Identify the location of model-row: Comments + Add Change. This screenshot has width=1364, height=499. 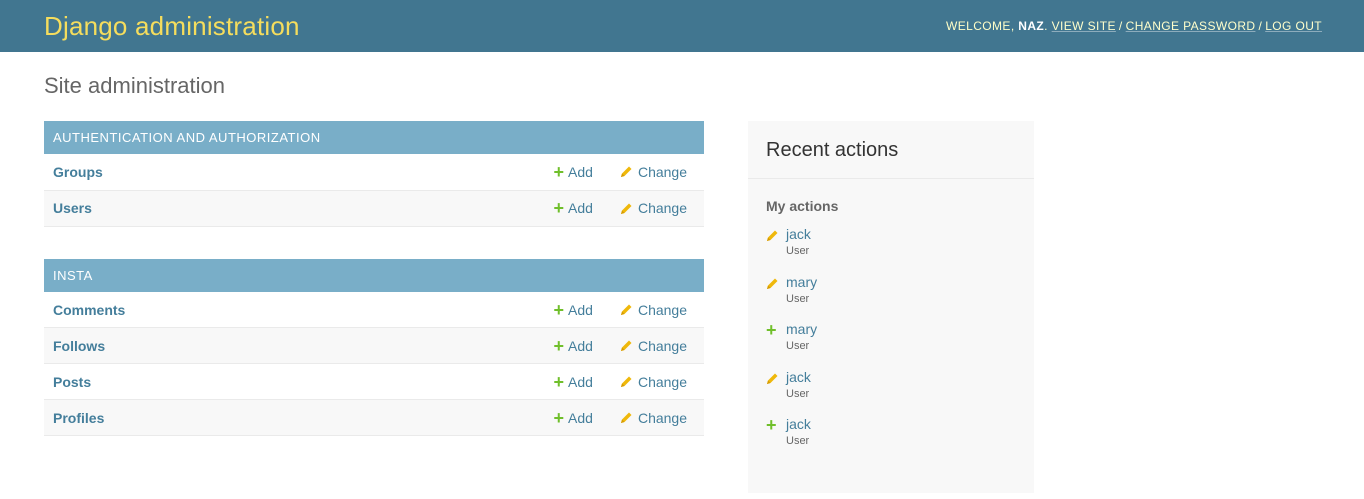
(374, 310).